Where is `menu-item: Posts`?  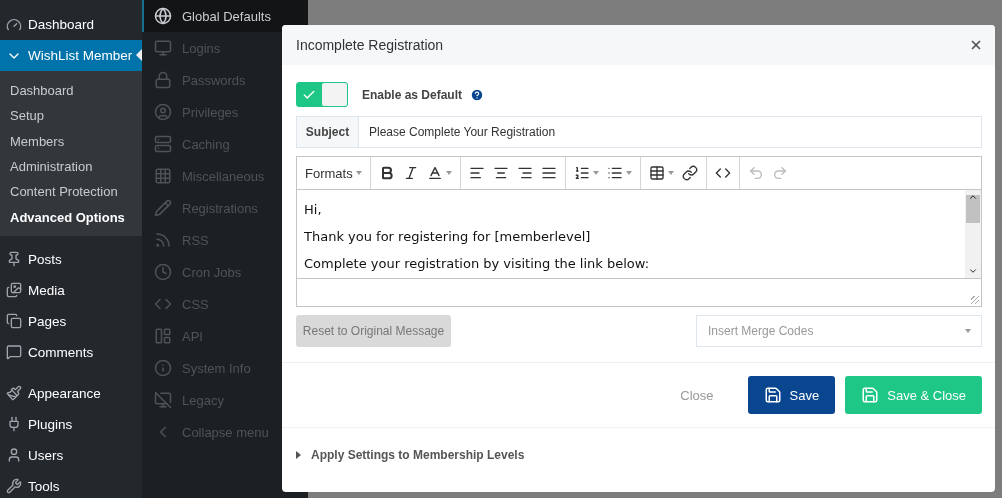 menu-item: Posts is located at coordinates (71, 259).